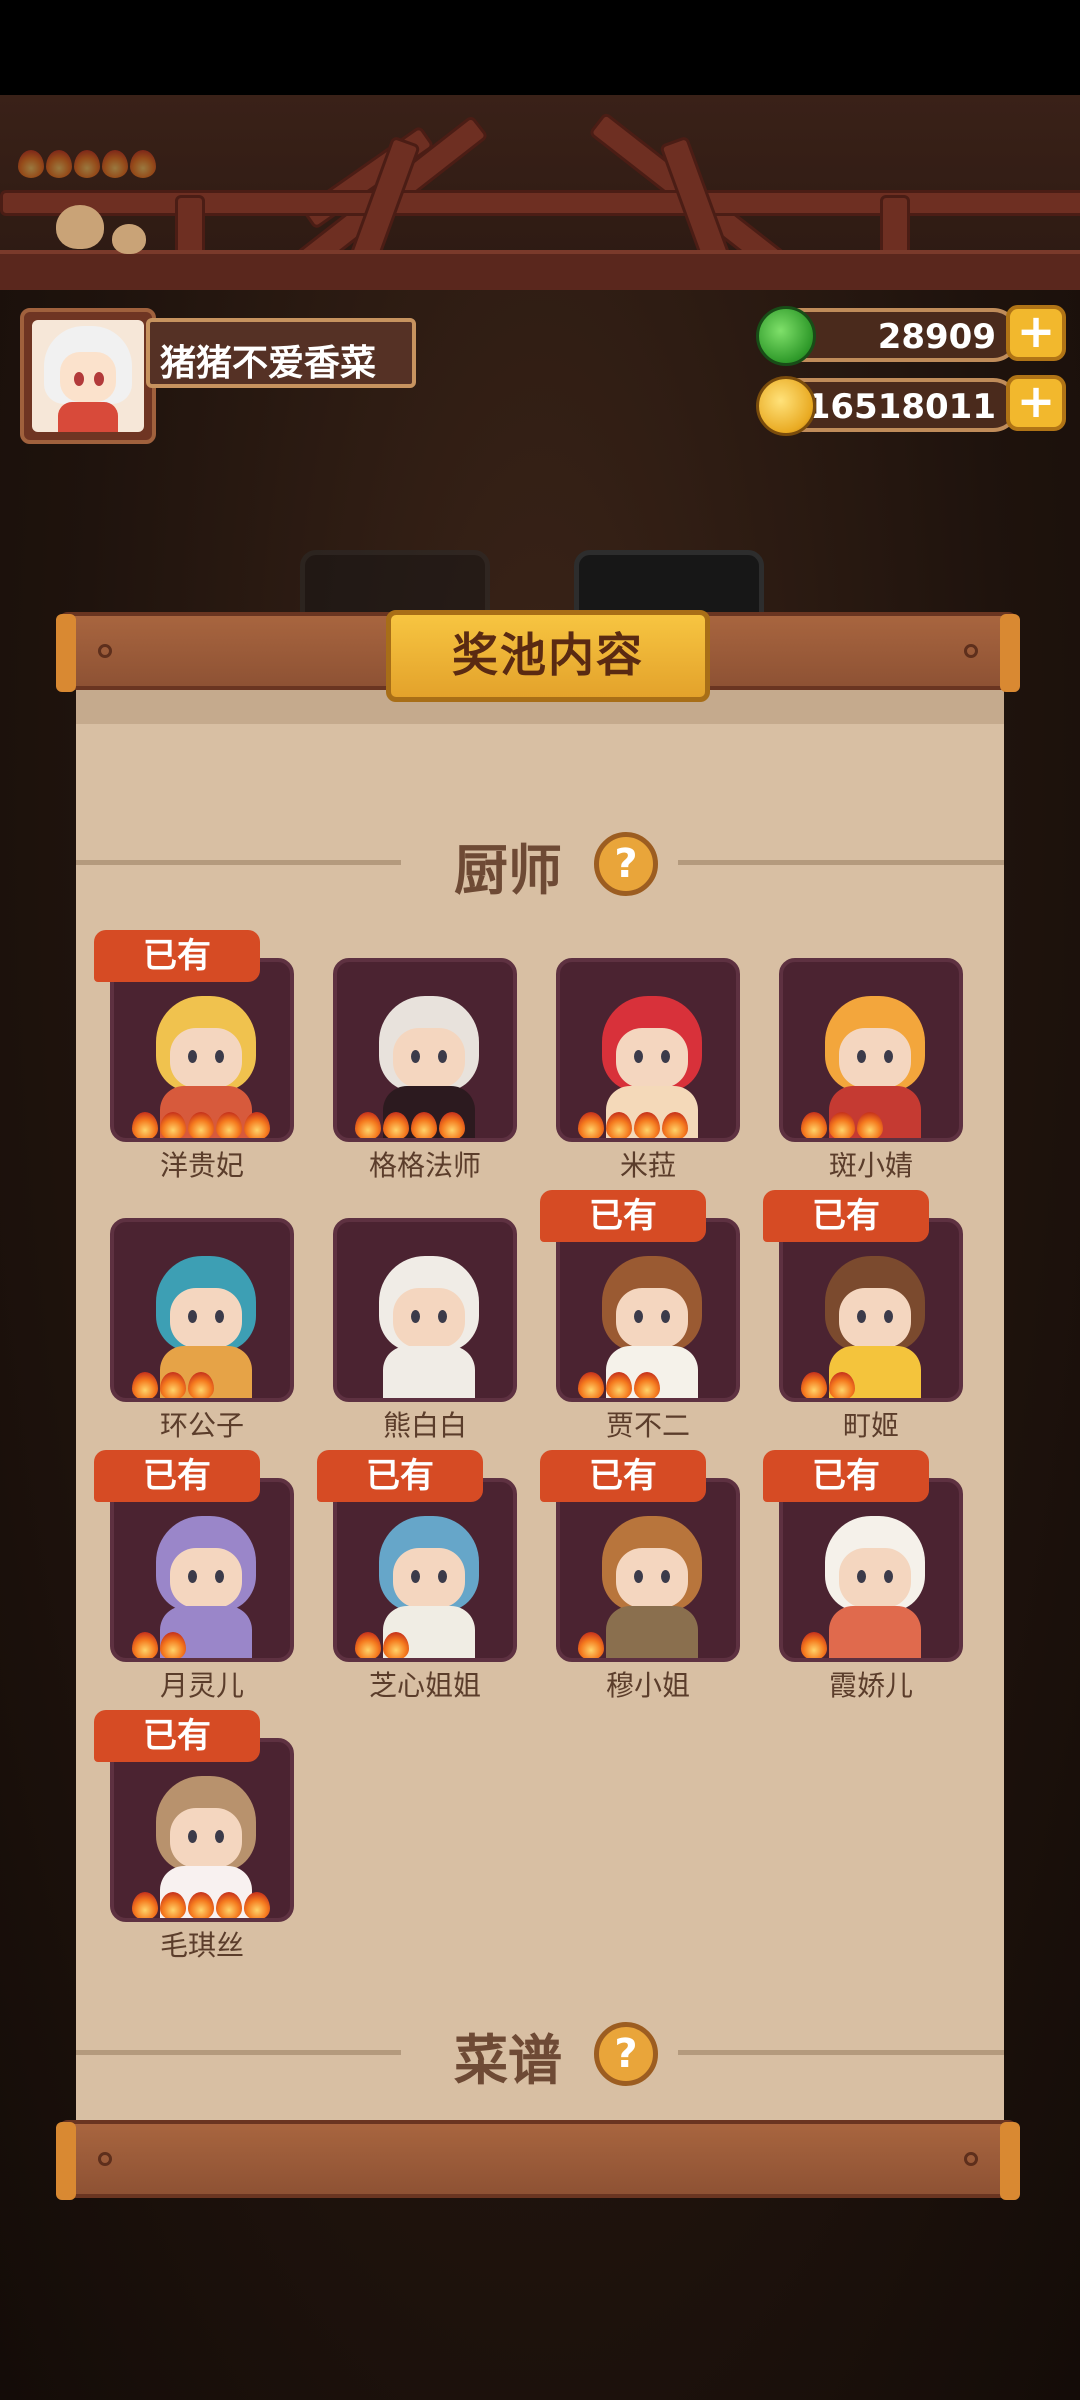  I want to click on chef-card: 斑小婧, so click(871, 1073).